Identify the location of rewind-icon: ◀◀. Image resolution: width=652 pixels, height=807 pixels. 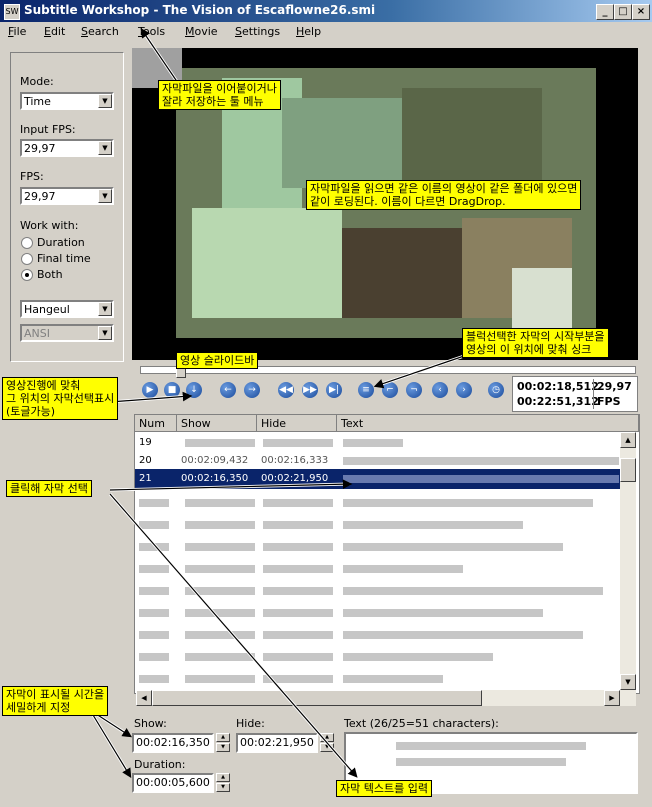
(286, 390).